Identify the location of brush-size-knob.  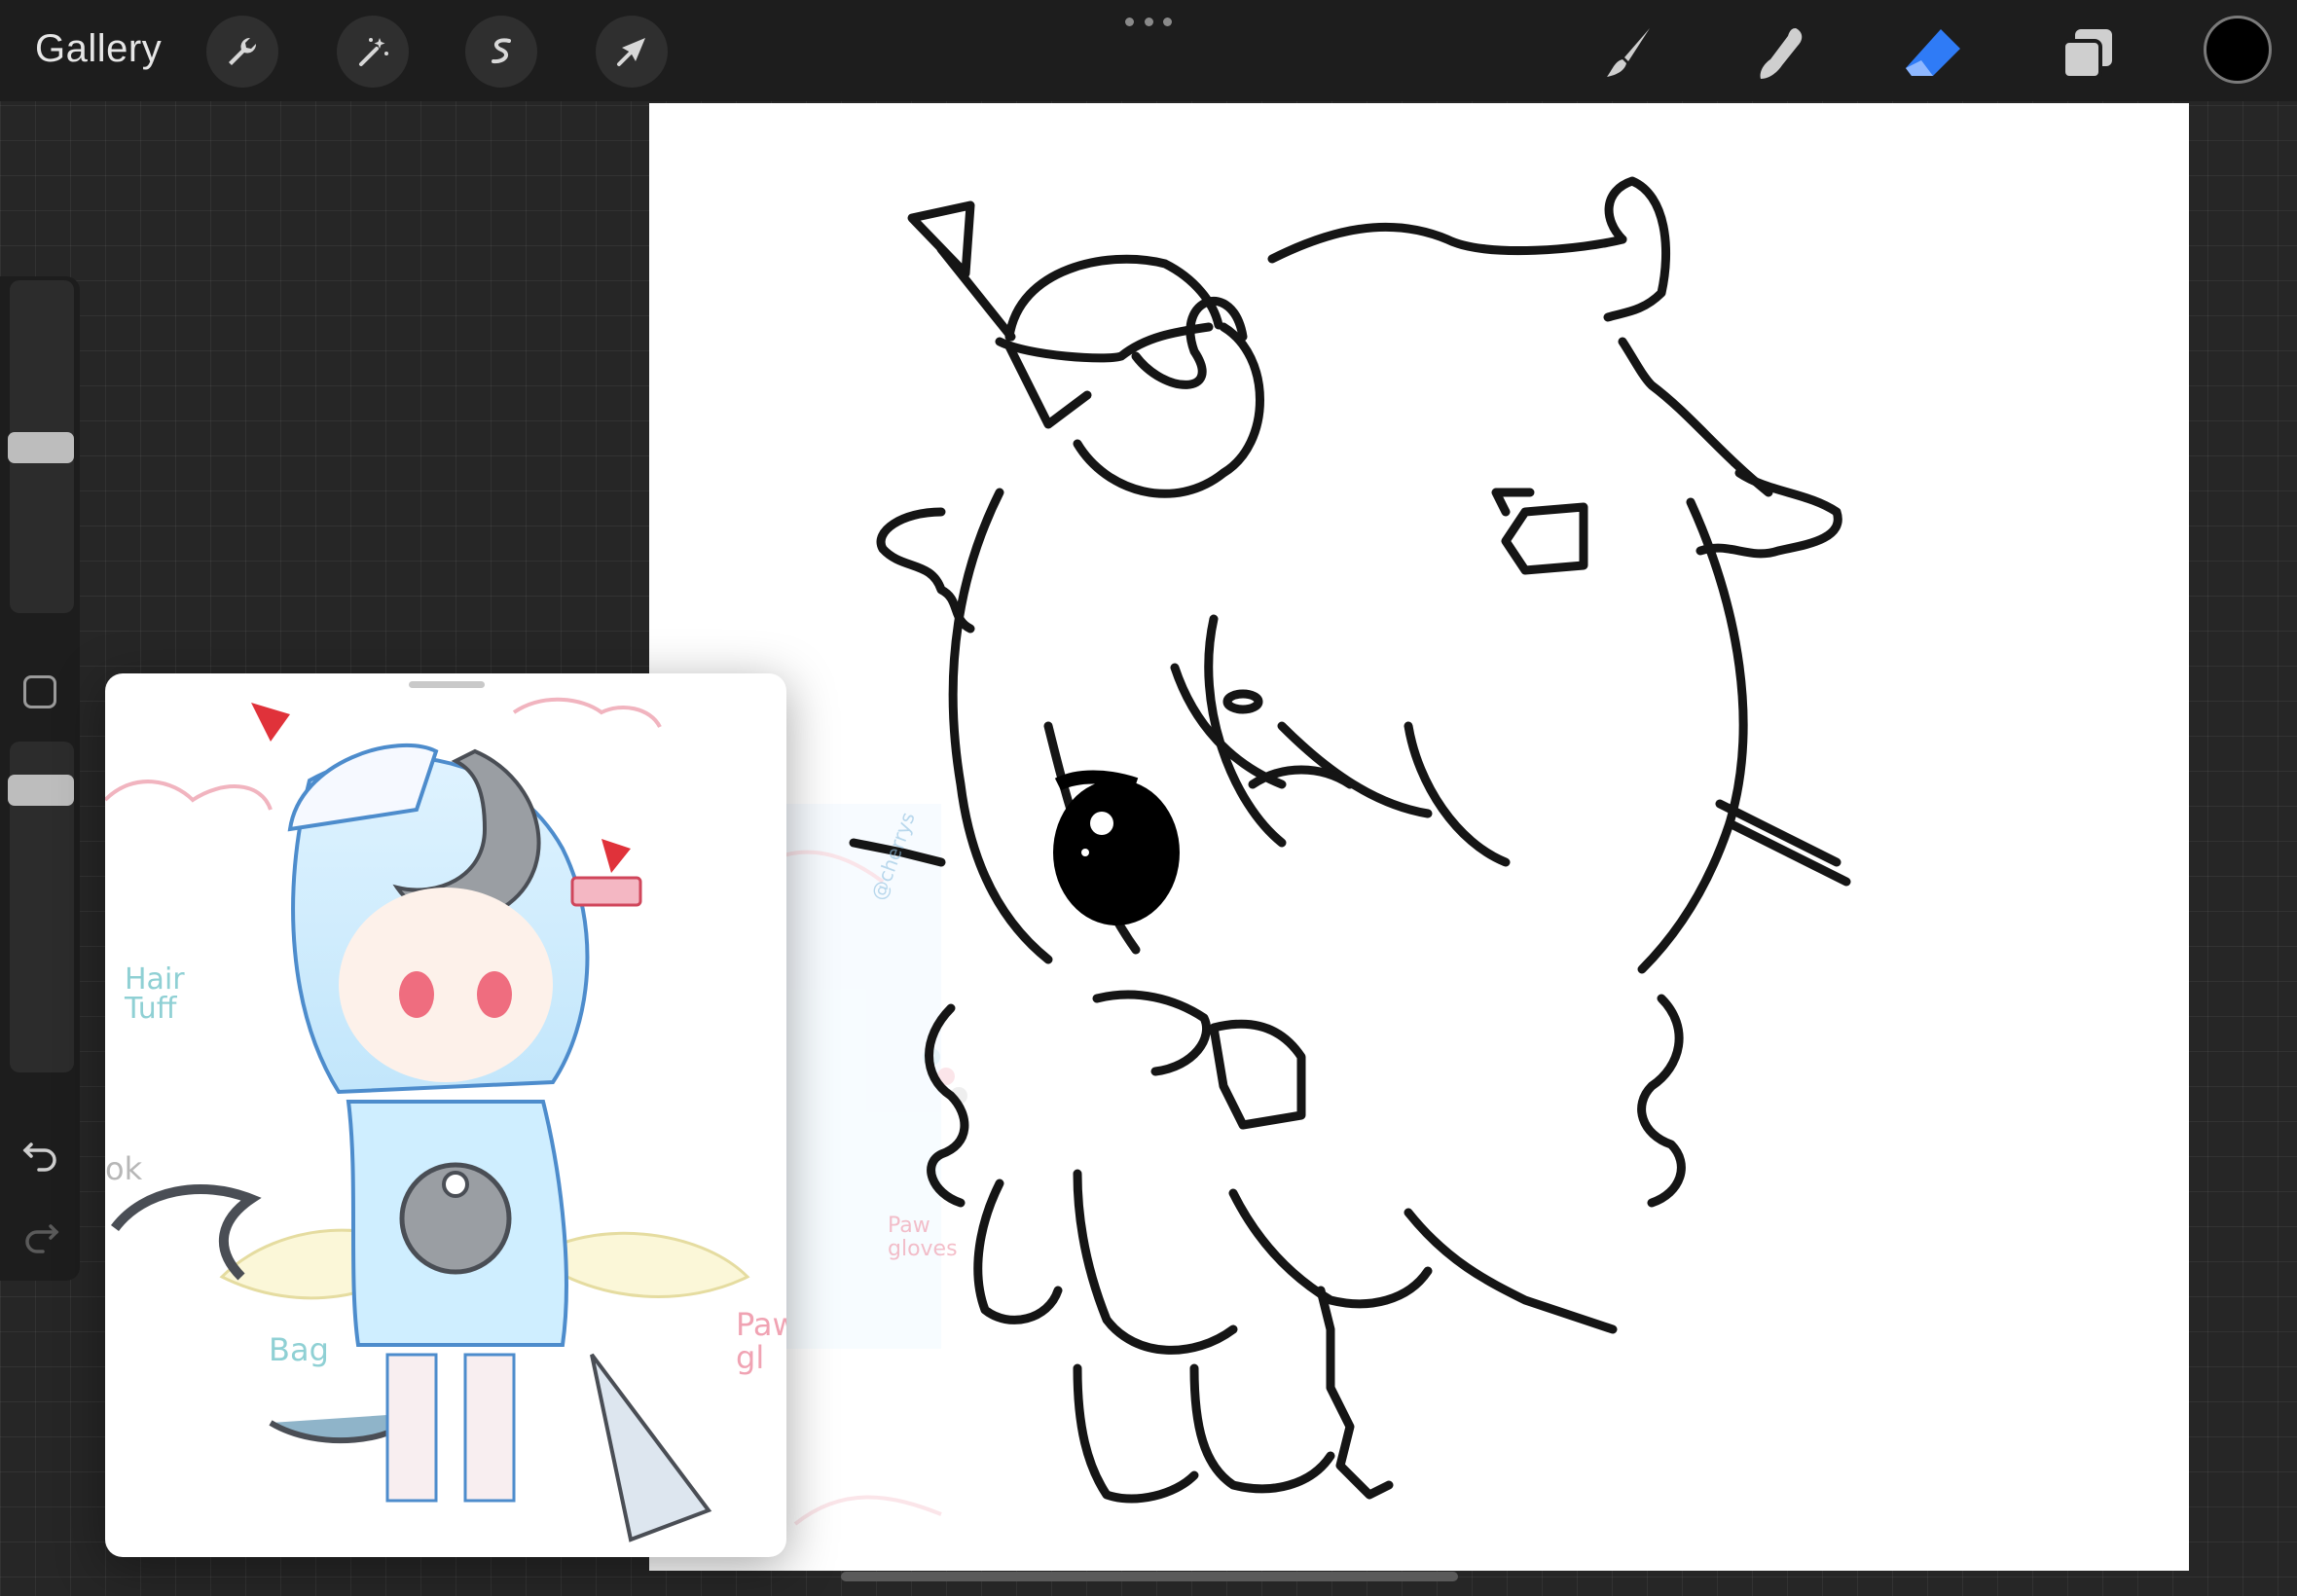
(41, 447).